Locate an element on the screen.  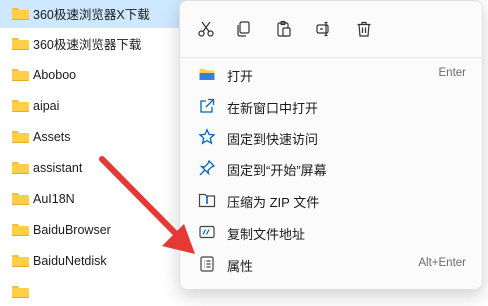
delete-button is located at coordinates (364, 29).